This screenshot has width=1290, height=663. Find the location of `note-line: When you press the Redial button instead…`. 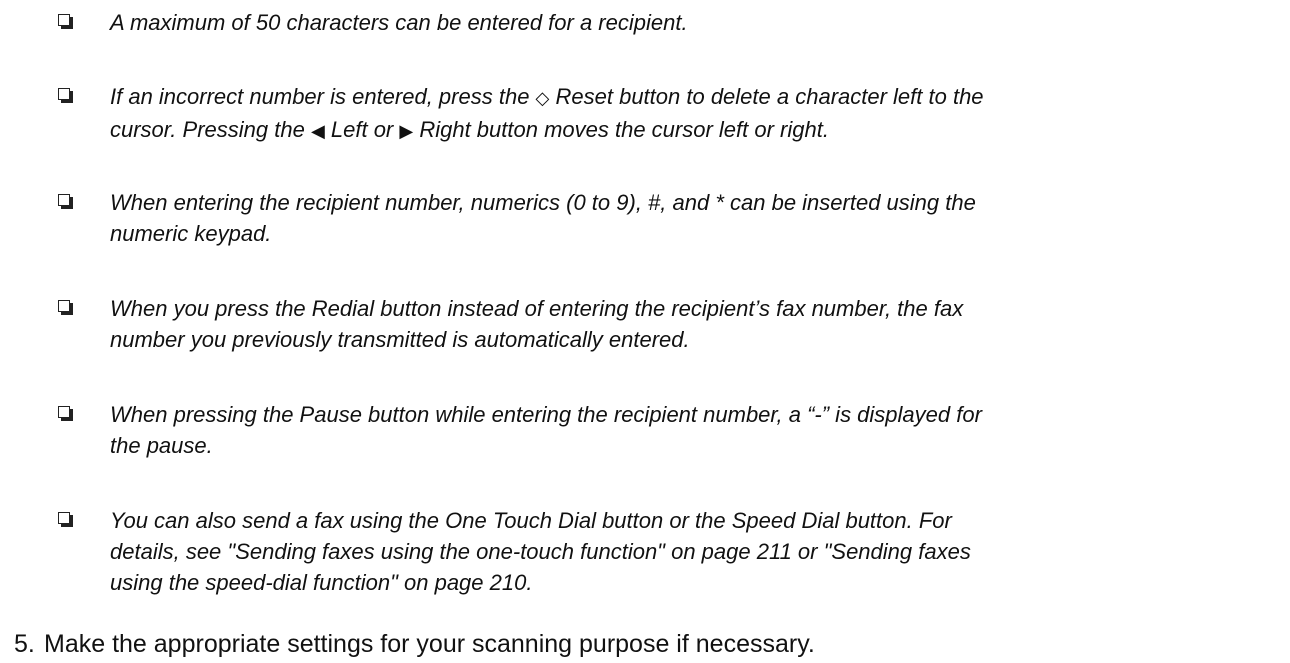

note-line: When you press the Redial button instead… is located at coordinates (537, 308).